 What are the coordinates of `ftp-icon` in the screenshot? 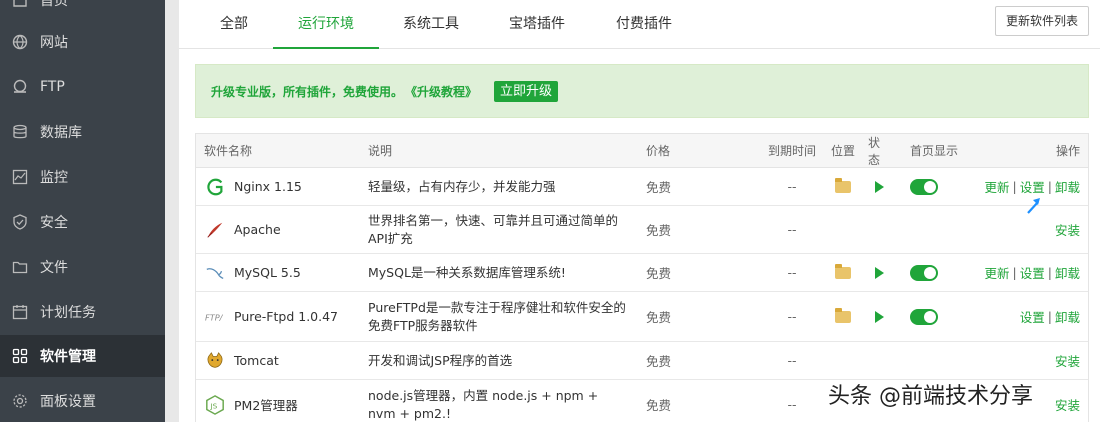 It's located at (20, 87).